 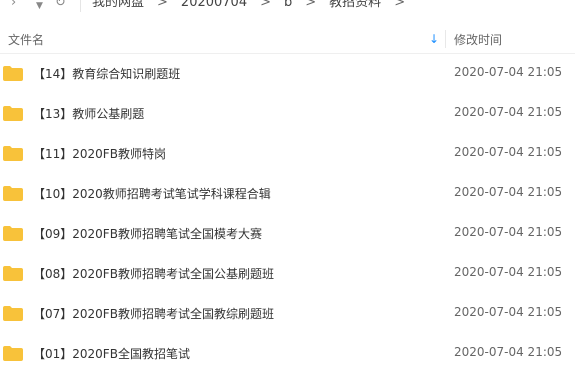 What do you see at coordinates (152, 193) in the screenshot?
I see `file-name: 【10】2020教师招聘考试笔试学科课程合辑` at bounding box center [152, 193].